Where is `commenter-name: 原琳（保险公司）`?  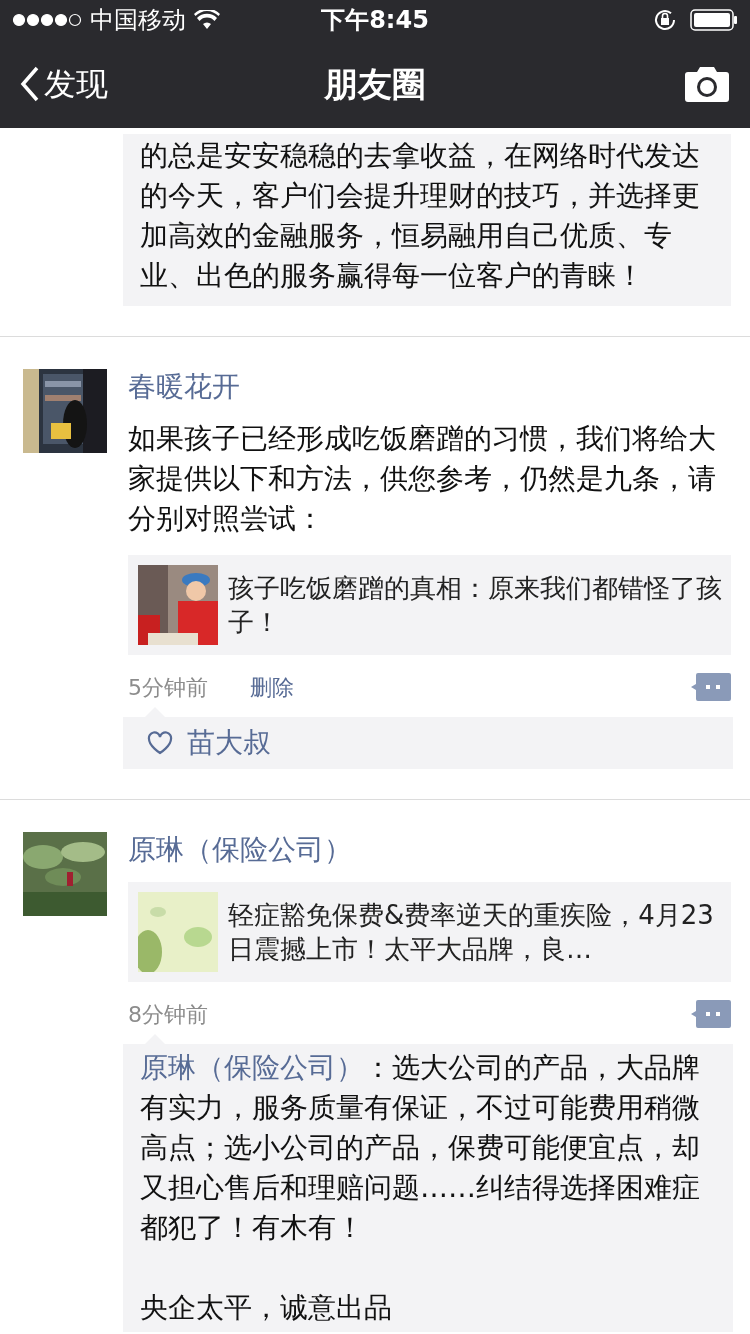
commenter-name: 原琳（保险公司） is located at coordinates (252, 1067).